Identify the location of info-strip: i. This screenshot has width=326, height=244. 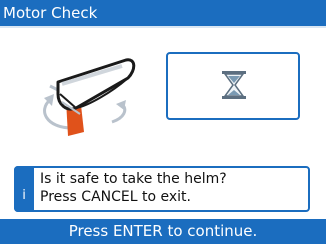
(24, 189).